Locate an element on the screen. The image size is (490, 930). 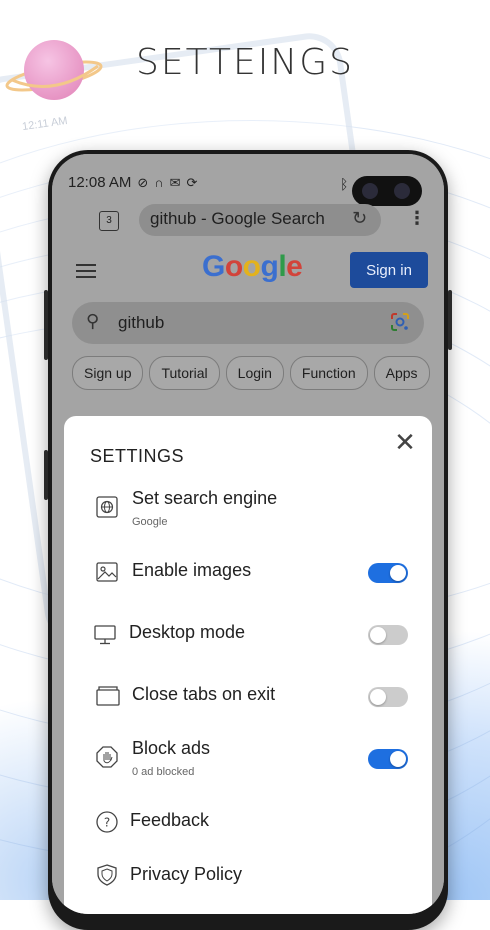
question-icon: ? is located at coordinates (107, 822).